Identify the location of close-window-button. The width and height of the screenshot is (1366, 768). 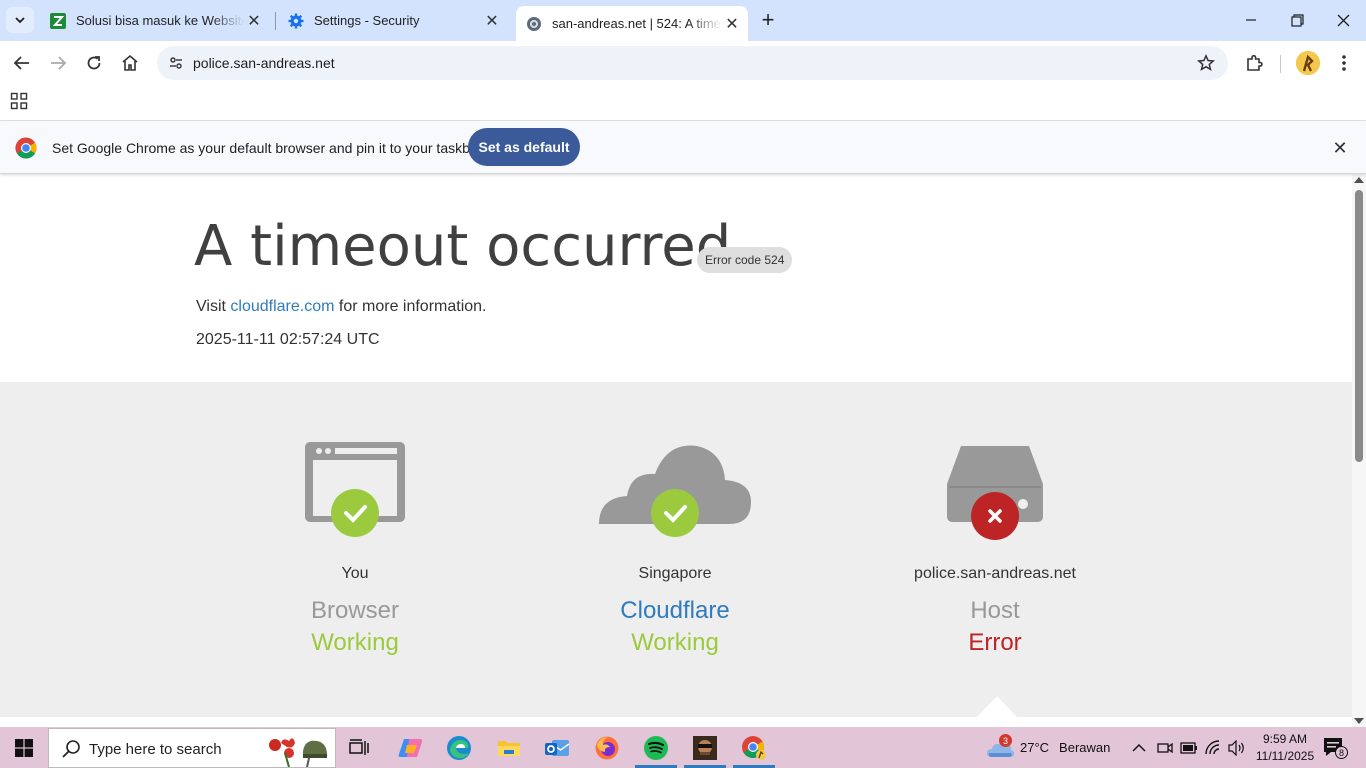
(1343, 20).